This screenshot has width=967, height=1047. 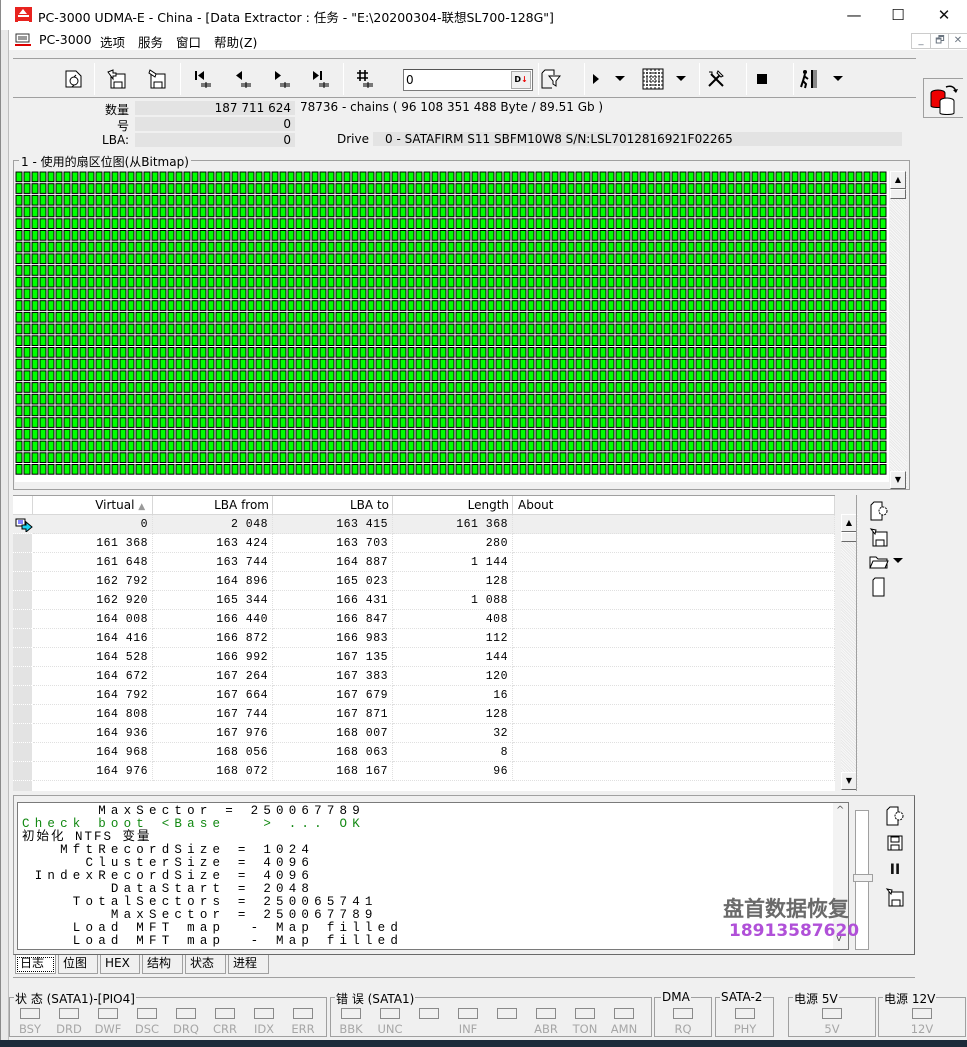 I want to click on lba-input: 0 D↓, so click(x=468, y=80).